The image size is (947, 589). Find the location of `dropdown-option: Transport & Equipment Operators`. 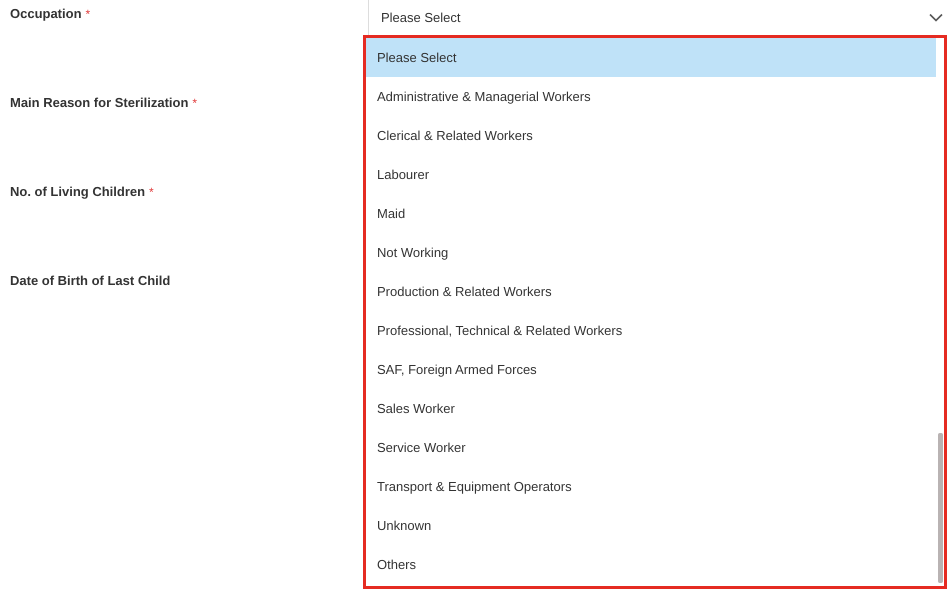

dropdown-option: Transport & Equipment Operators is located at coordinates (651, 486).